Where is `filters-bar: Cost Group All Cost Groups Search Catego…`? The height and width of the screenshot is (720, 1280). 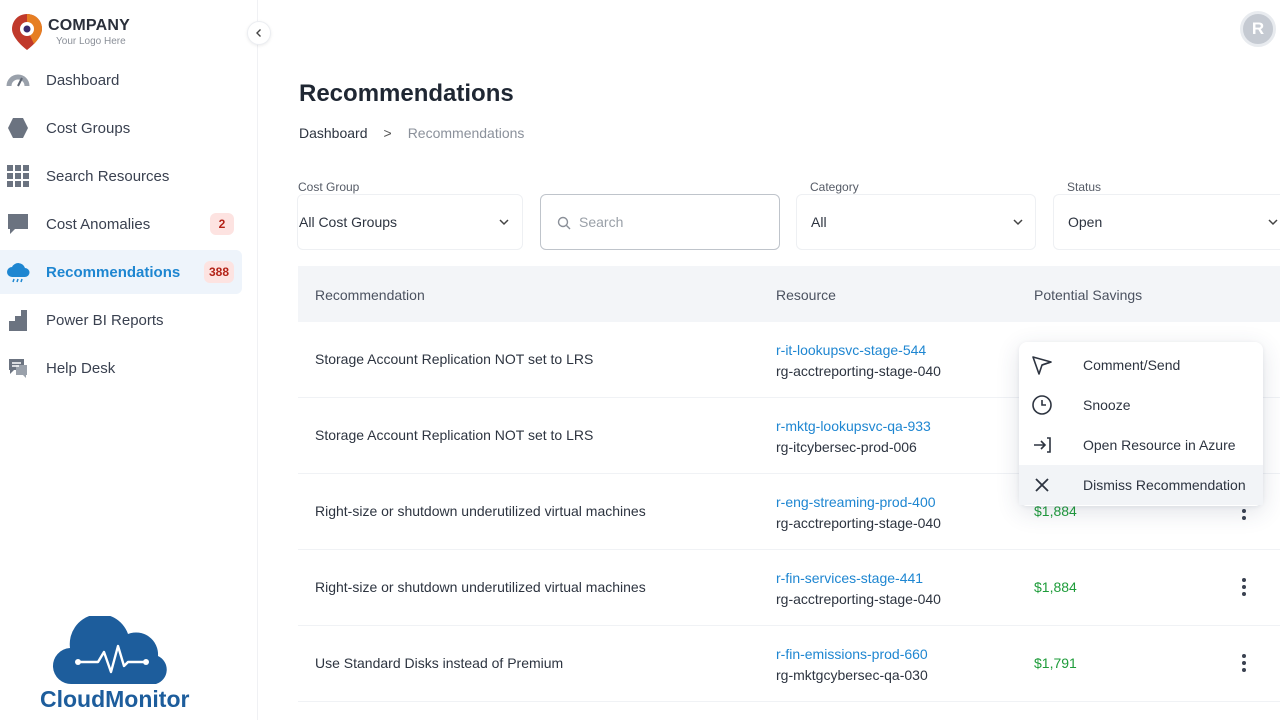 filters-bar: Cost Group All Cost Groups Search Catego… is located at coordinates (788, 222).